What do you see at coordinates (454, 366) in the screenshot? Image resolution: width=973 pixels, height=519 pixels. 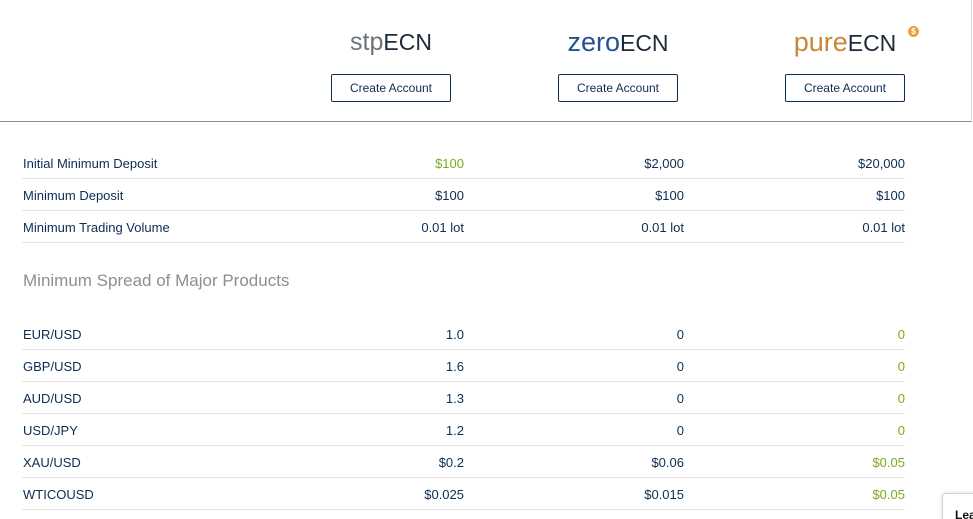 I see `row-value-stpecn: 1.6` at bounding box center [454, 366].